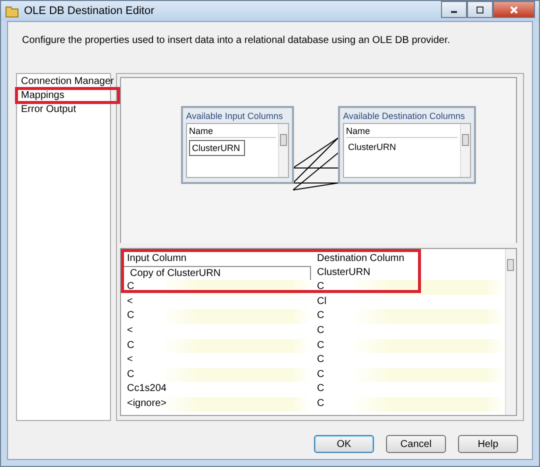 The width and height of the screenshot is (540, 467). Describe the element at coordinates (63, 109) in the screenshot. I see `page-list-item: Error Output` at that location.